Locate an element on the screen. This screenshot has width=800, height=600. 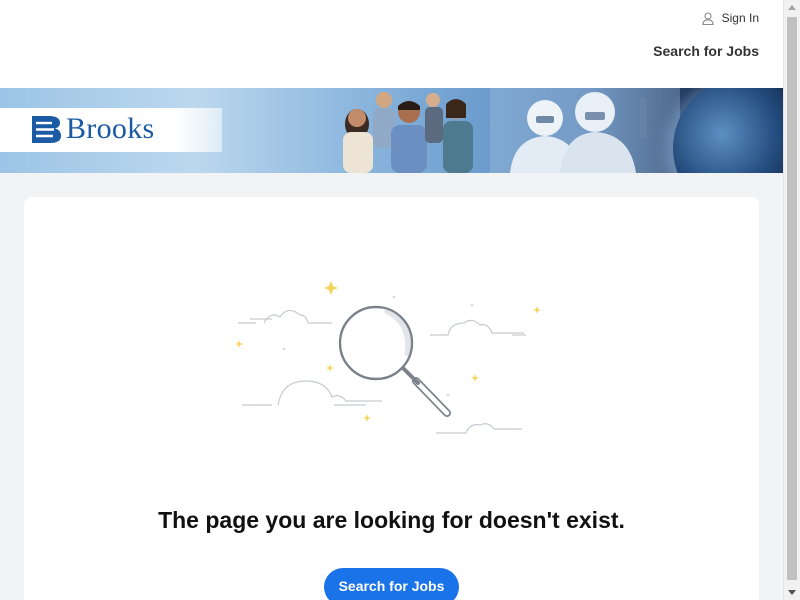
search-jobs-nav-link: Search for Jobs is located at coordinates (706, 51).